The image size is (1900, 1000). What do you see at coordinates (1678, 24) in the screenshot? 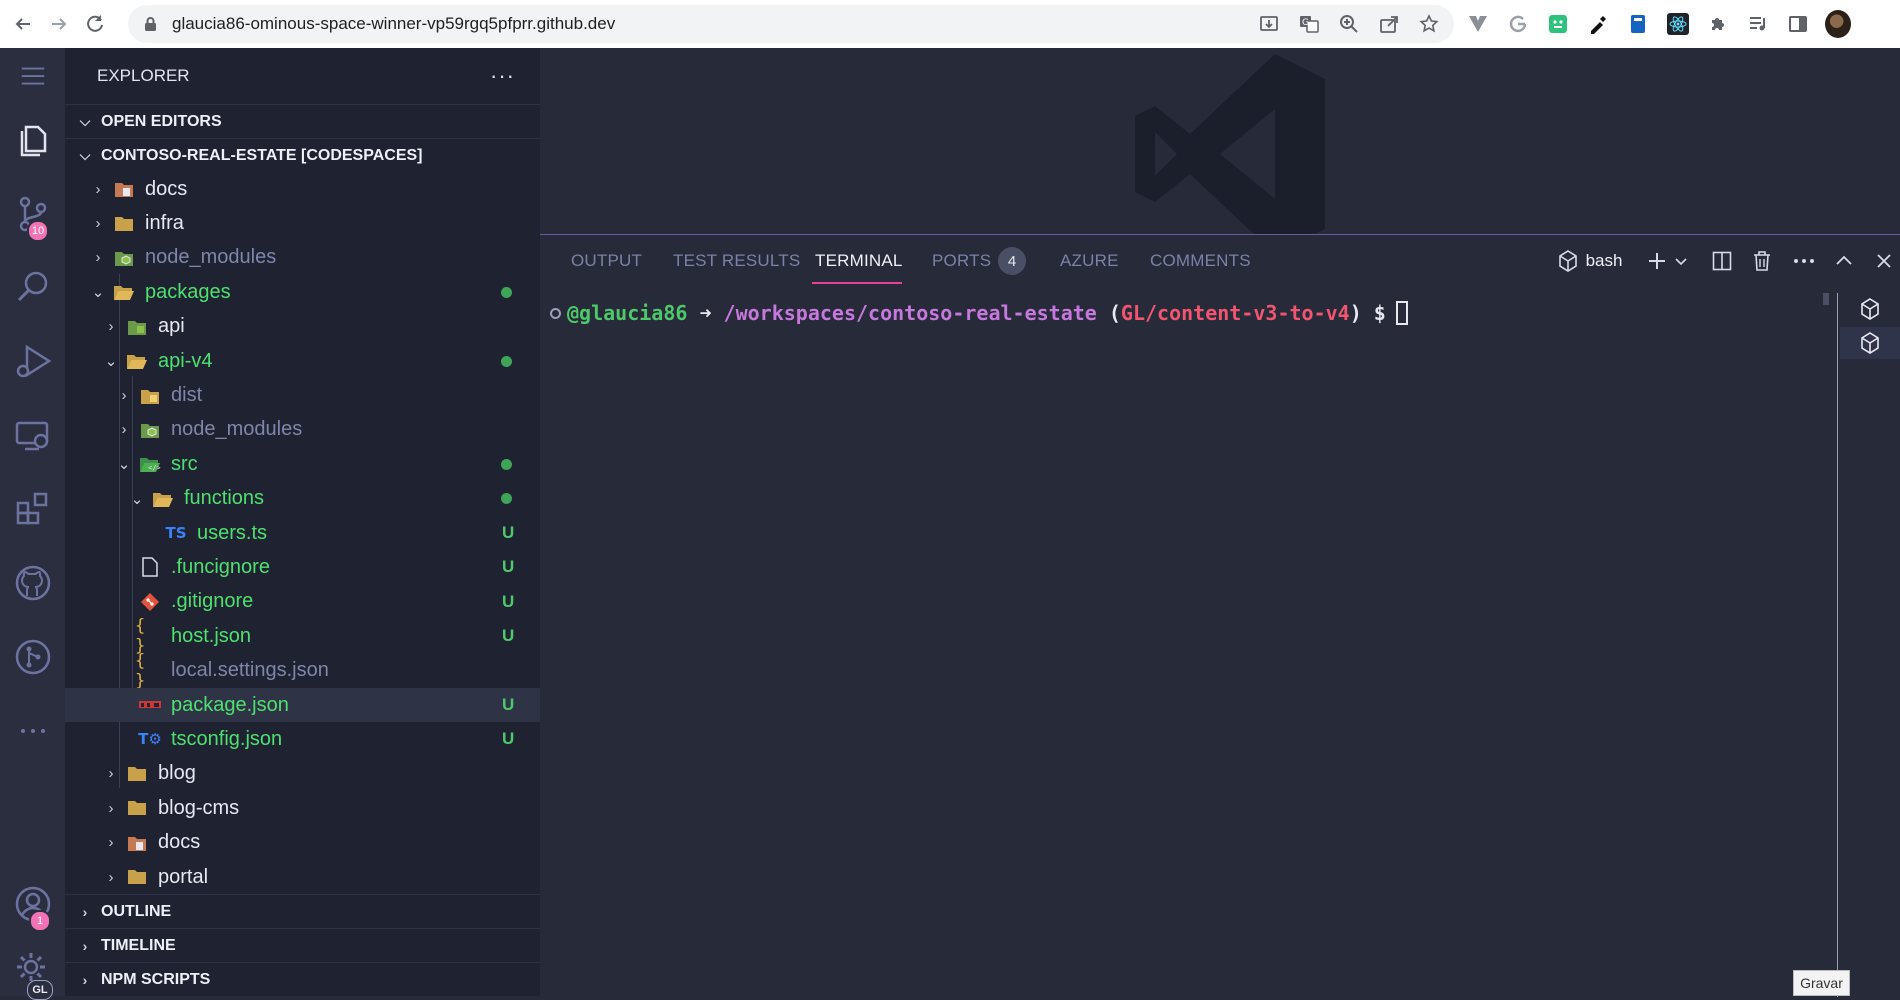
I see `react-devtools-icon` at bounding box center [1678, 24].